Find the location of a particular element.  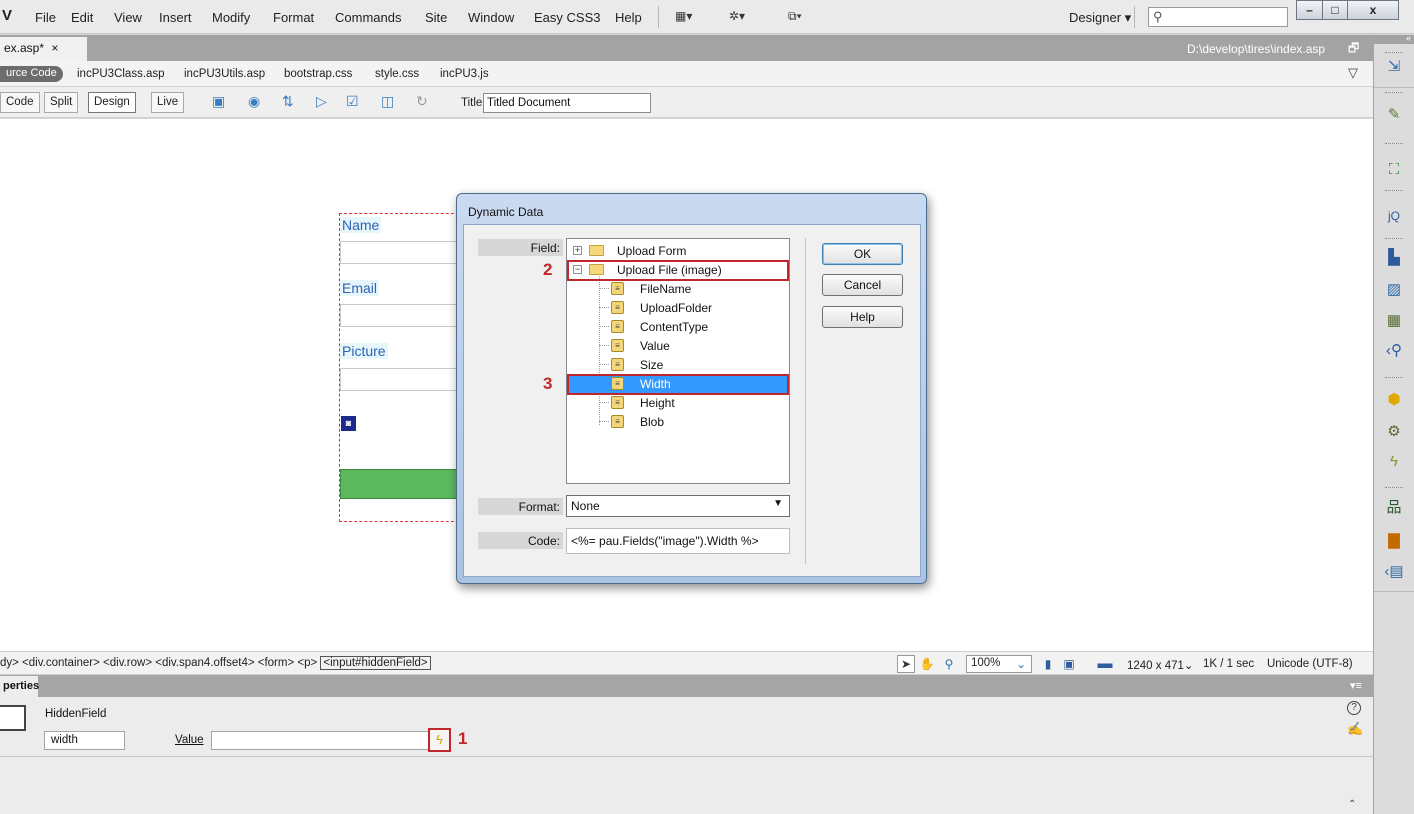

tree-item-uploadfolder: ≡ UploadFolder is located at coordinates (677, 308).